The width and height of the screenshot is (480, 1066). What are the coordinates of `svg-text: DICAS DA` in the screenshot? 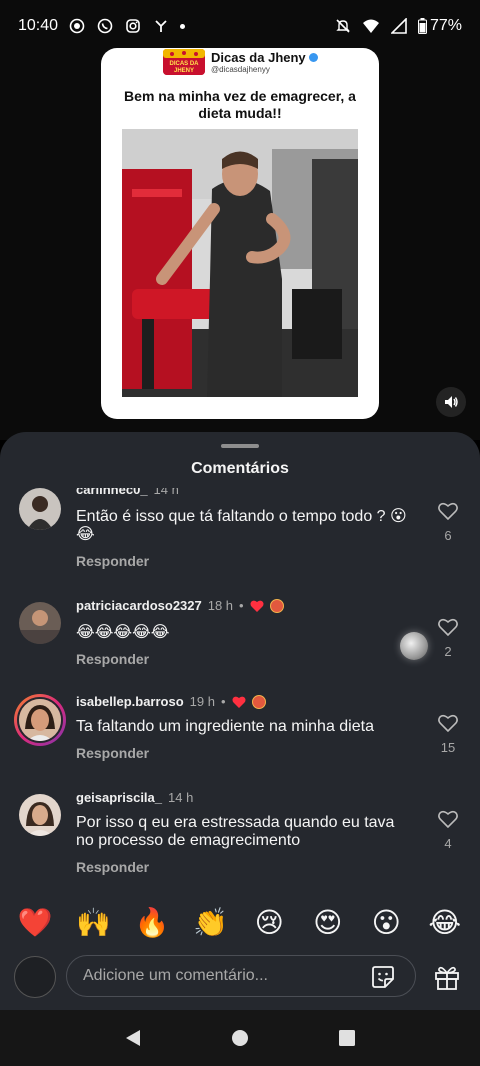 It's located at (184, 64).